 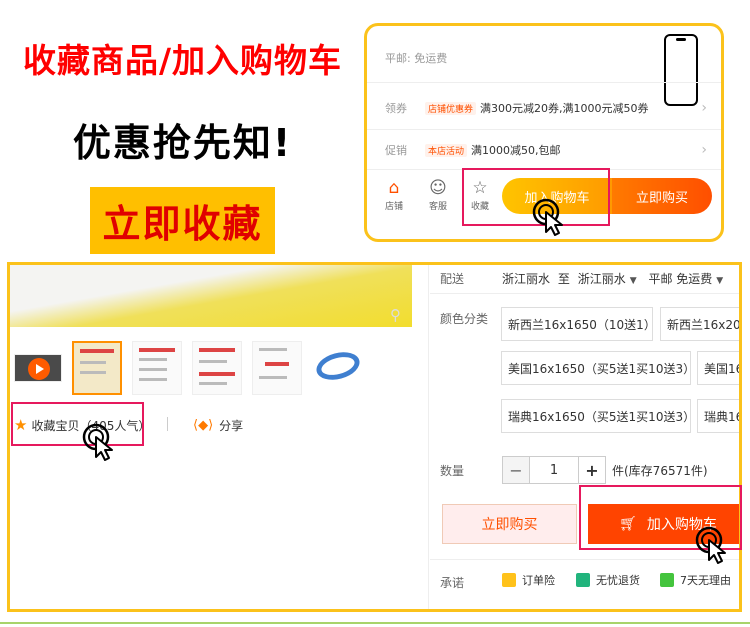 What do you see at coordinates (393, 207) in the screenshot?
I see `store-label: 店铺` at bounding box center [393, 207].